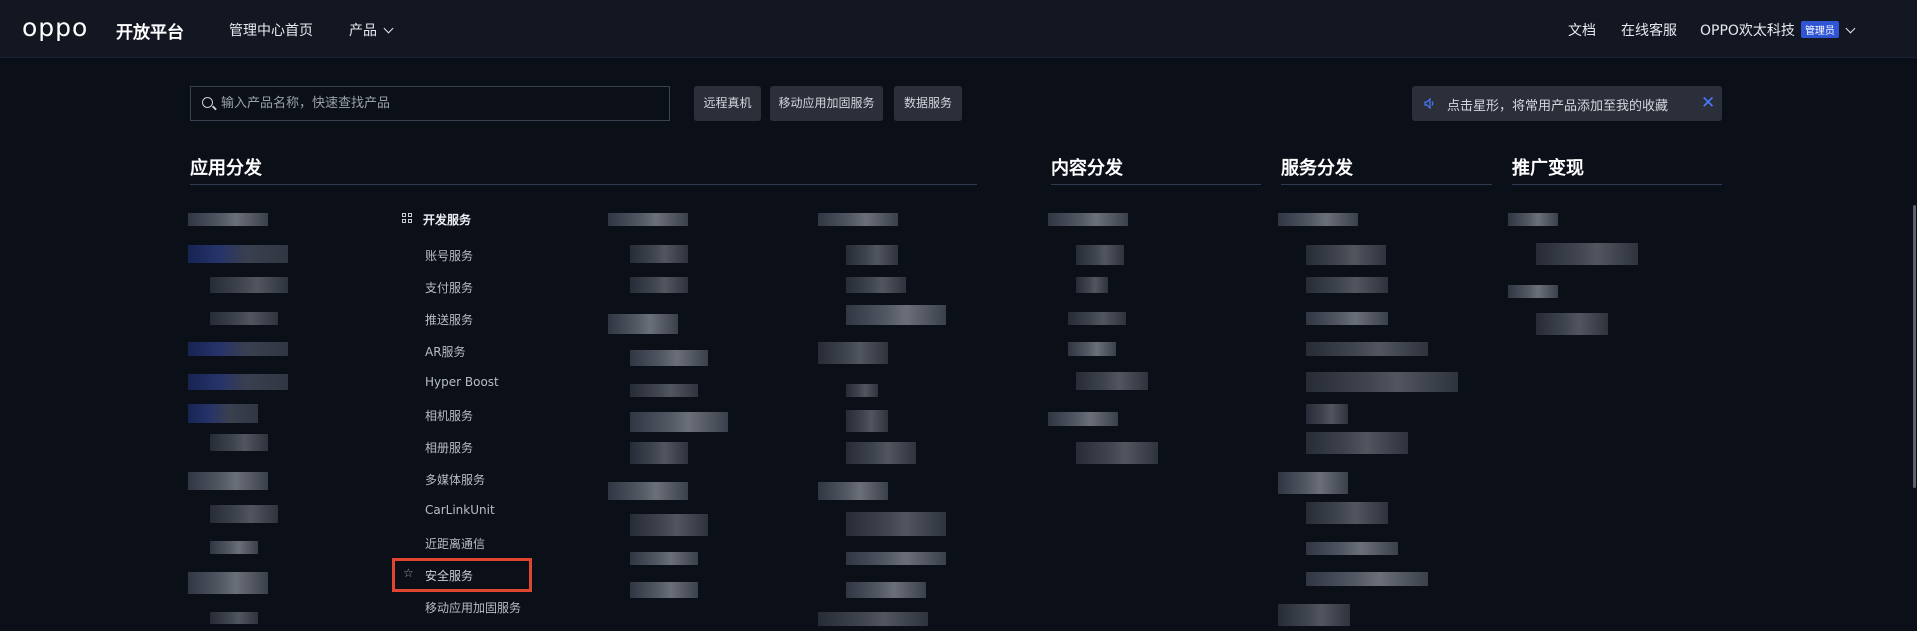  I want to click on dev-service-push: 推送服务, so click(449, 319).